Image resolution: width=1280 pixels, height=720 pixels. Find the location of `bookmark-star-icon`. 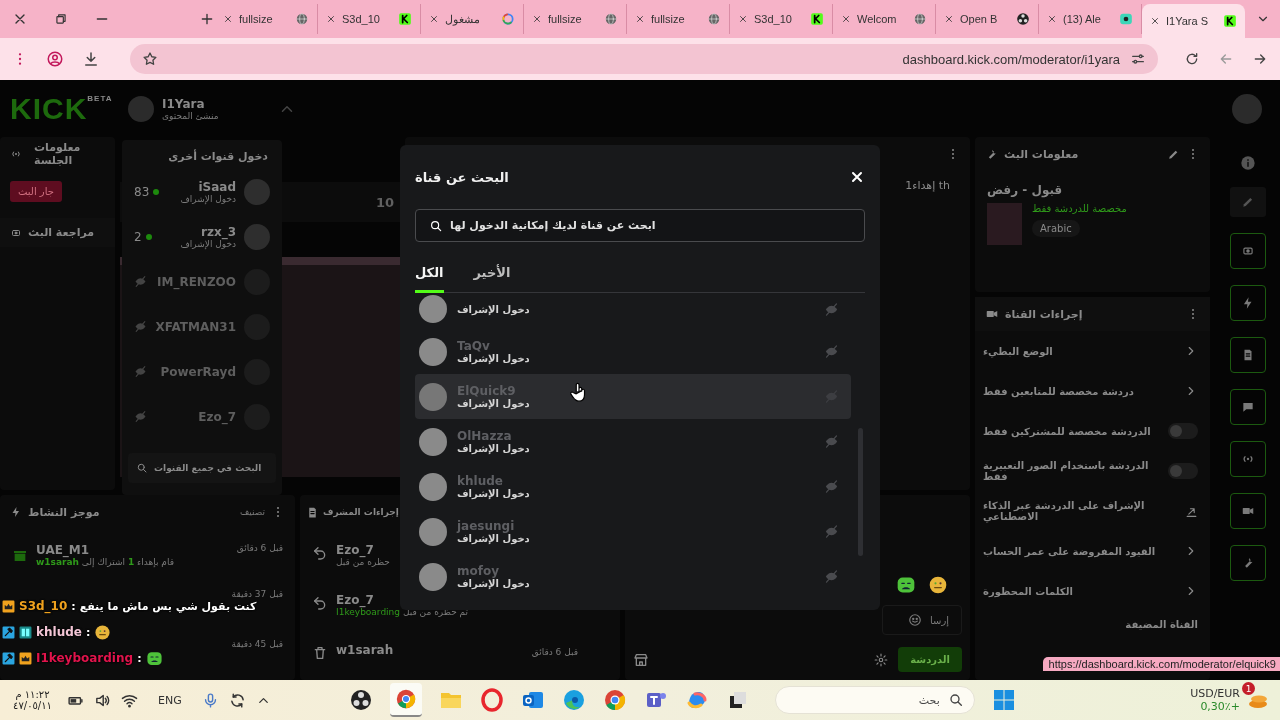

bookmark-star-icon is located at coordinates (150, 59).